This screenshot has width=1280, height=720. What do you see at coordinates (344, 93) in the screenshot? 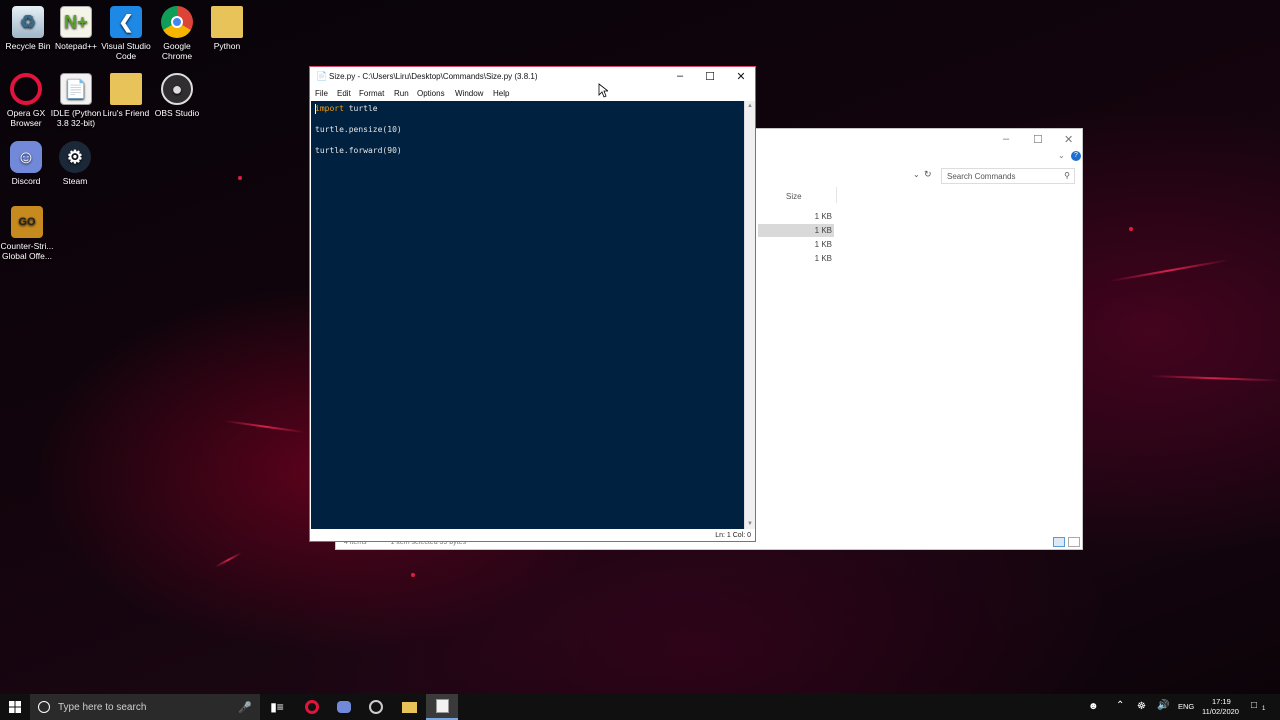
I see `menu-edit: Edit` at bounding box center [344, 93].